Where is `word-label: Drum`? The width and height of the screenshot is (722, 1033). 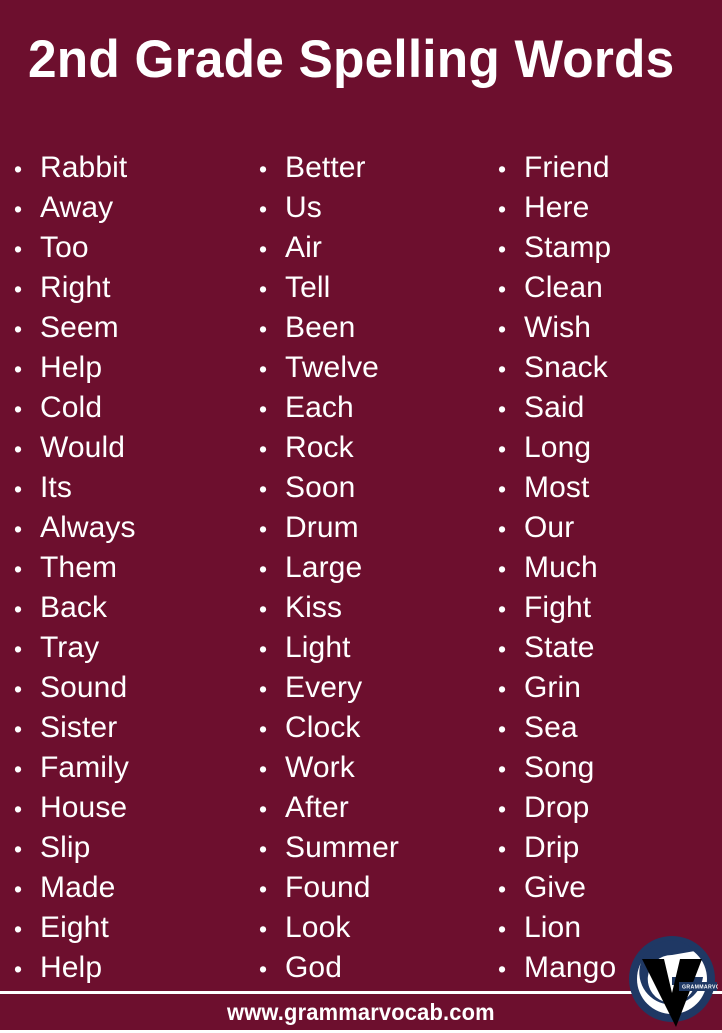
word-label: Drum is located at coordinates (322, 527).